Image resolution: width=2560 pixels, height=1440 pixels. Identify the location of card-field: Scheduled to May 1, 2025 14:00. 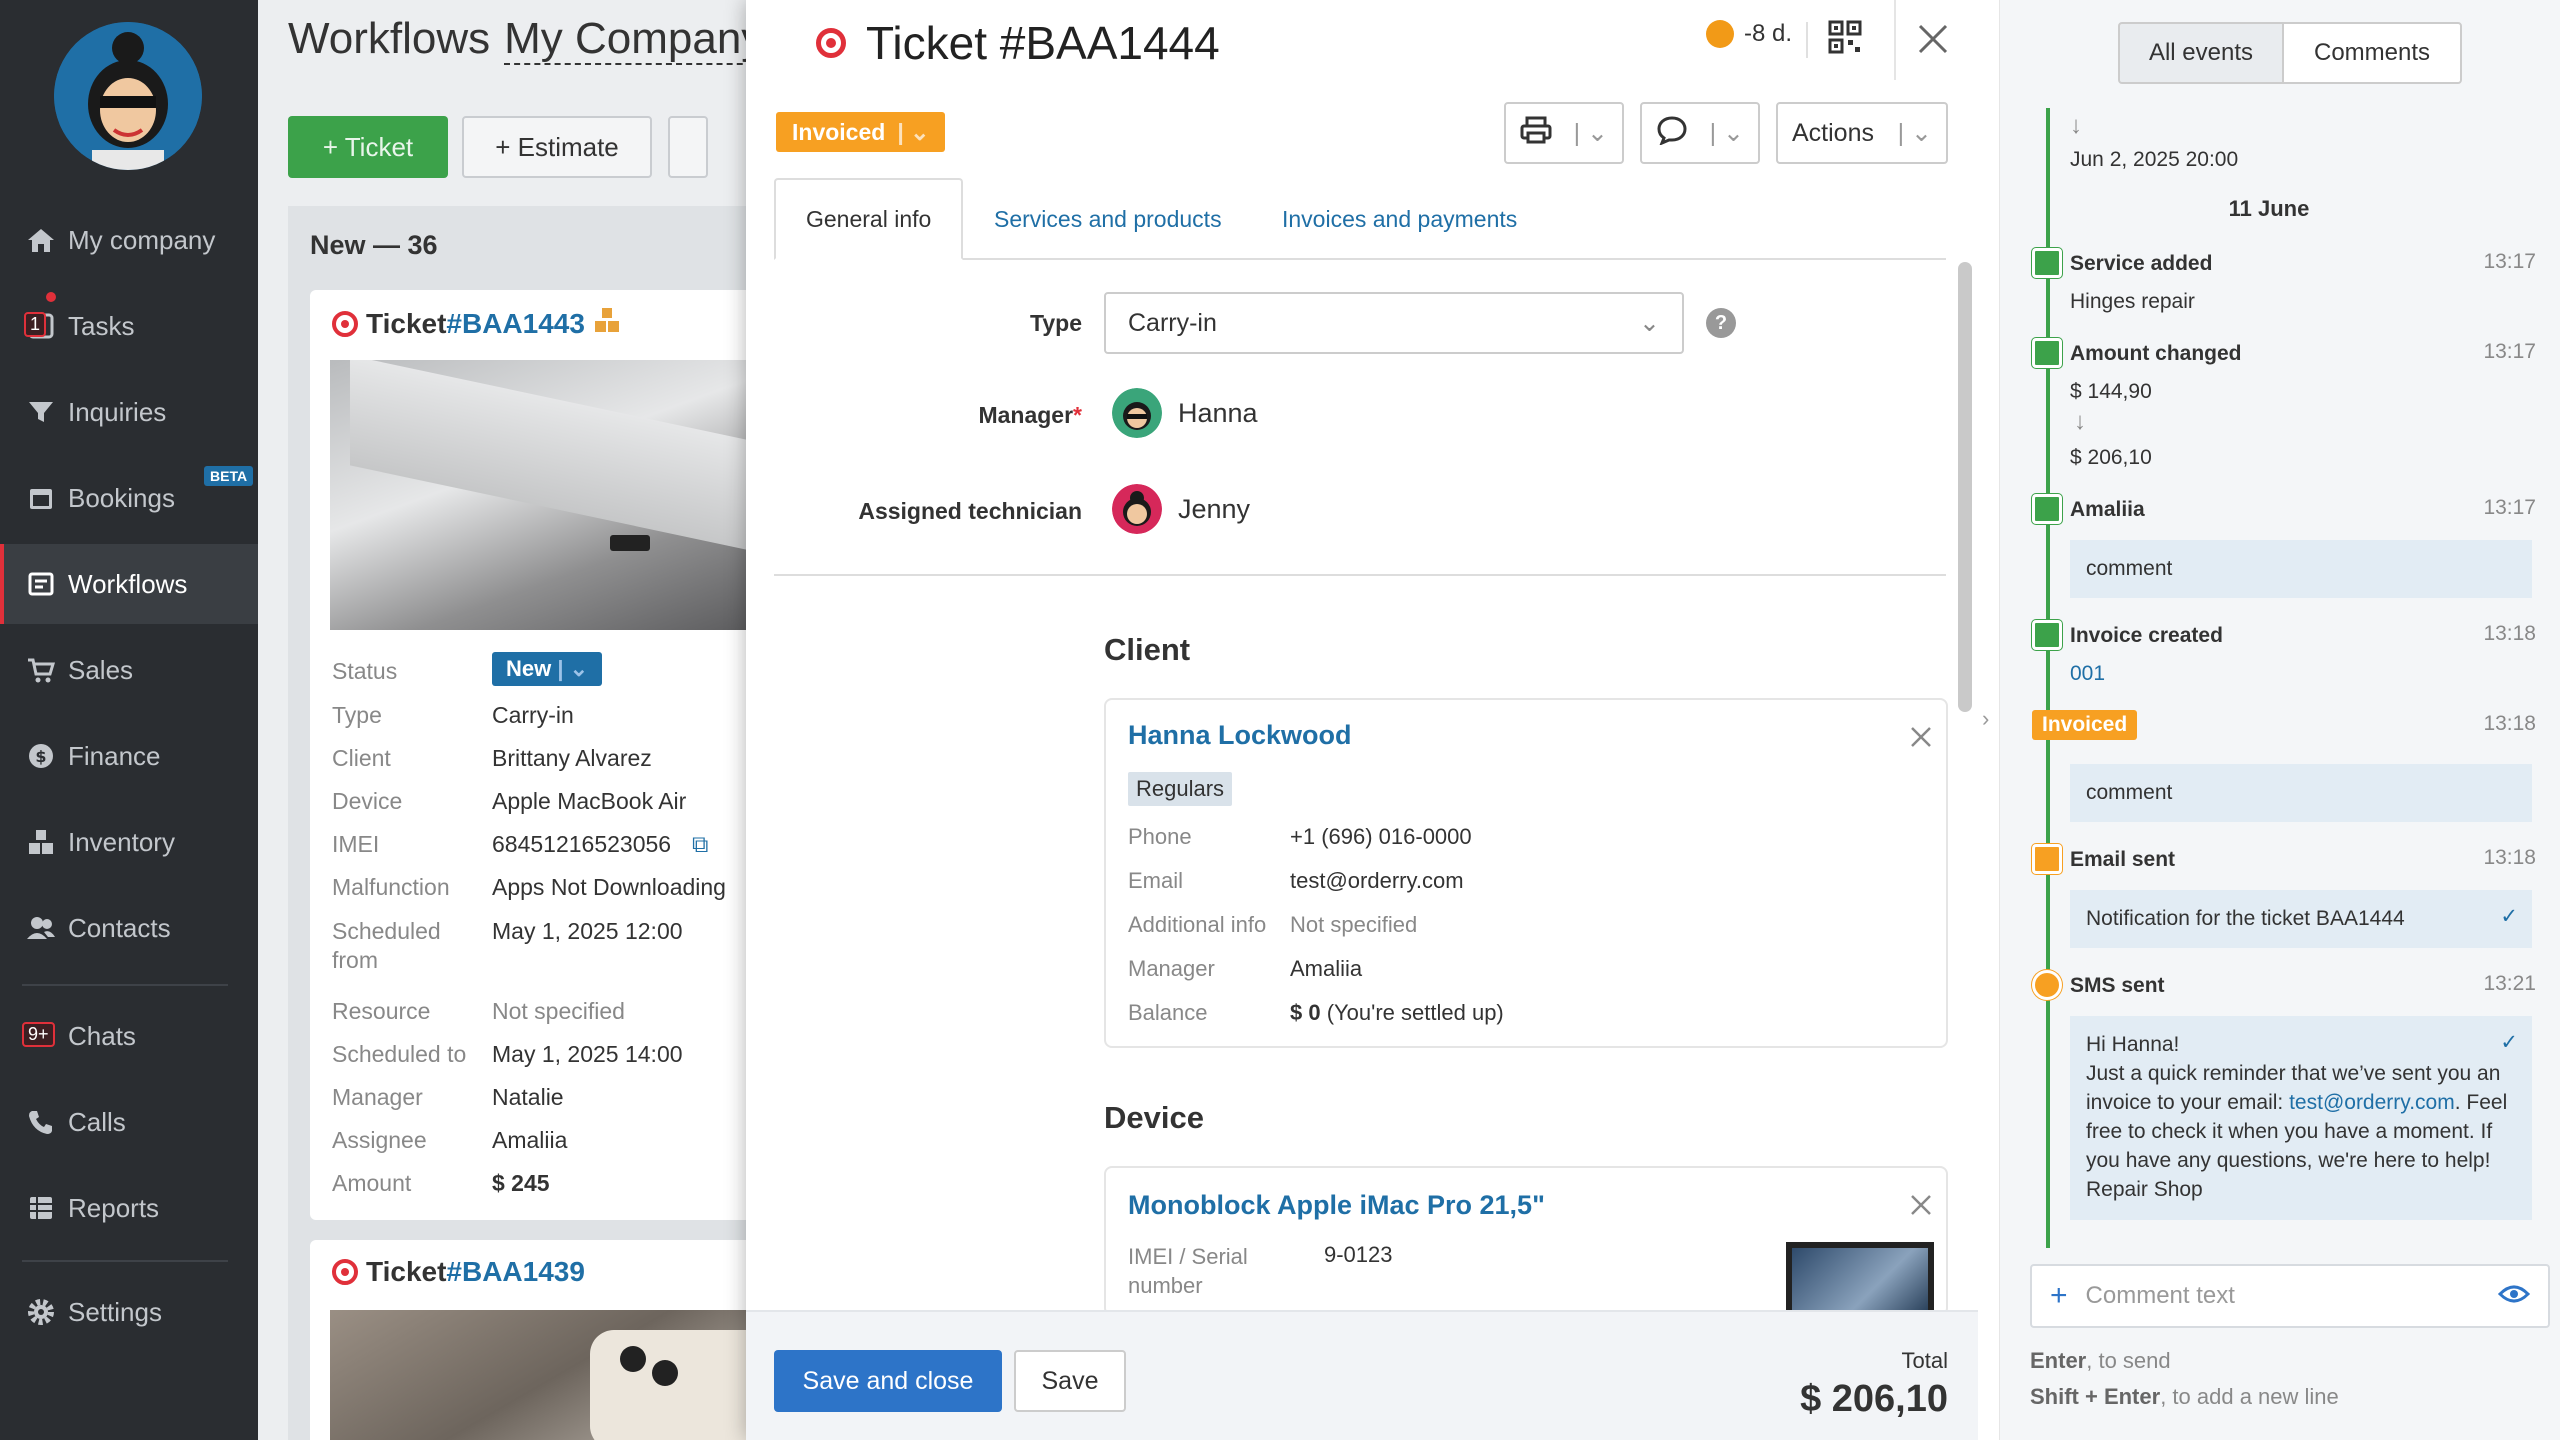
(545, 1054).